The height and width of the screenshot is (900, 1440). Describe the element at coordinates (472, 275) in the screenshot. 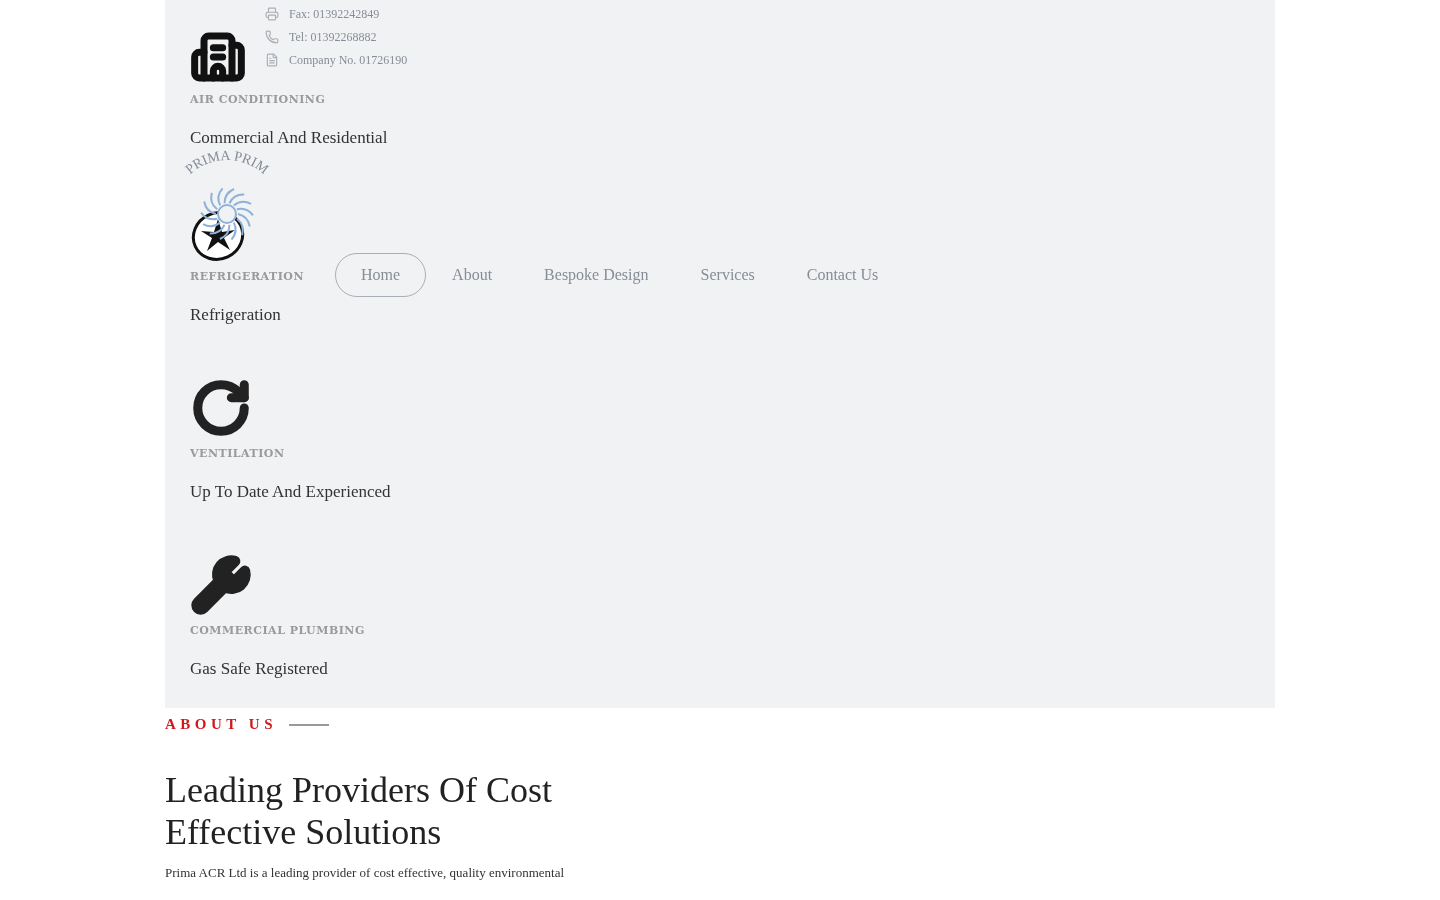

I see `nav-link: About` at that location.